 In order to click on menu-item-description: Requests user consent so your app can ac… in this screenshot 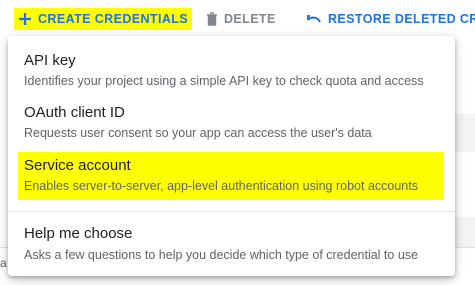, I will do `click(198, 133)`.